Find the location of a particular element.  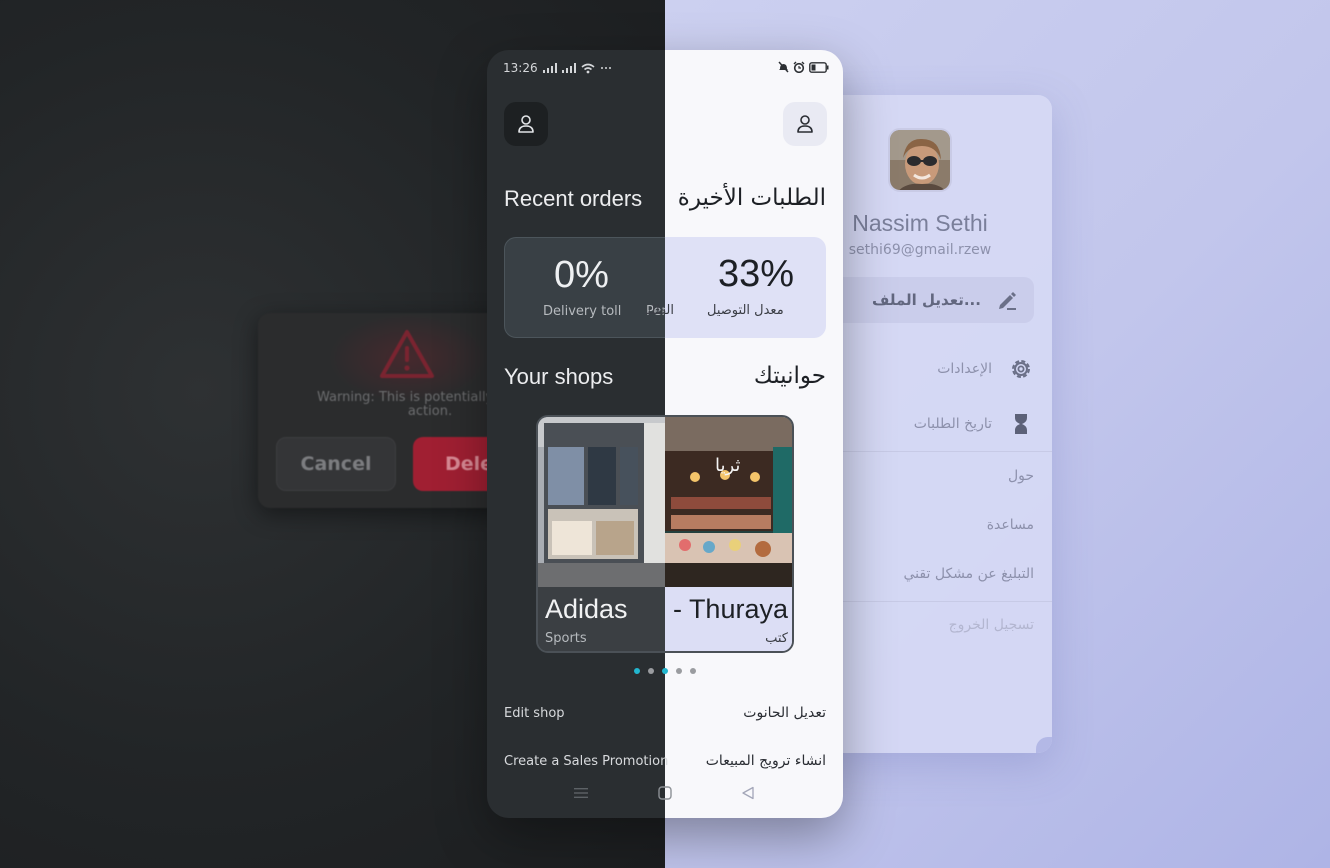

carousel-pager is located at coordinates (665, 671).